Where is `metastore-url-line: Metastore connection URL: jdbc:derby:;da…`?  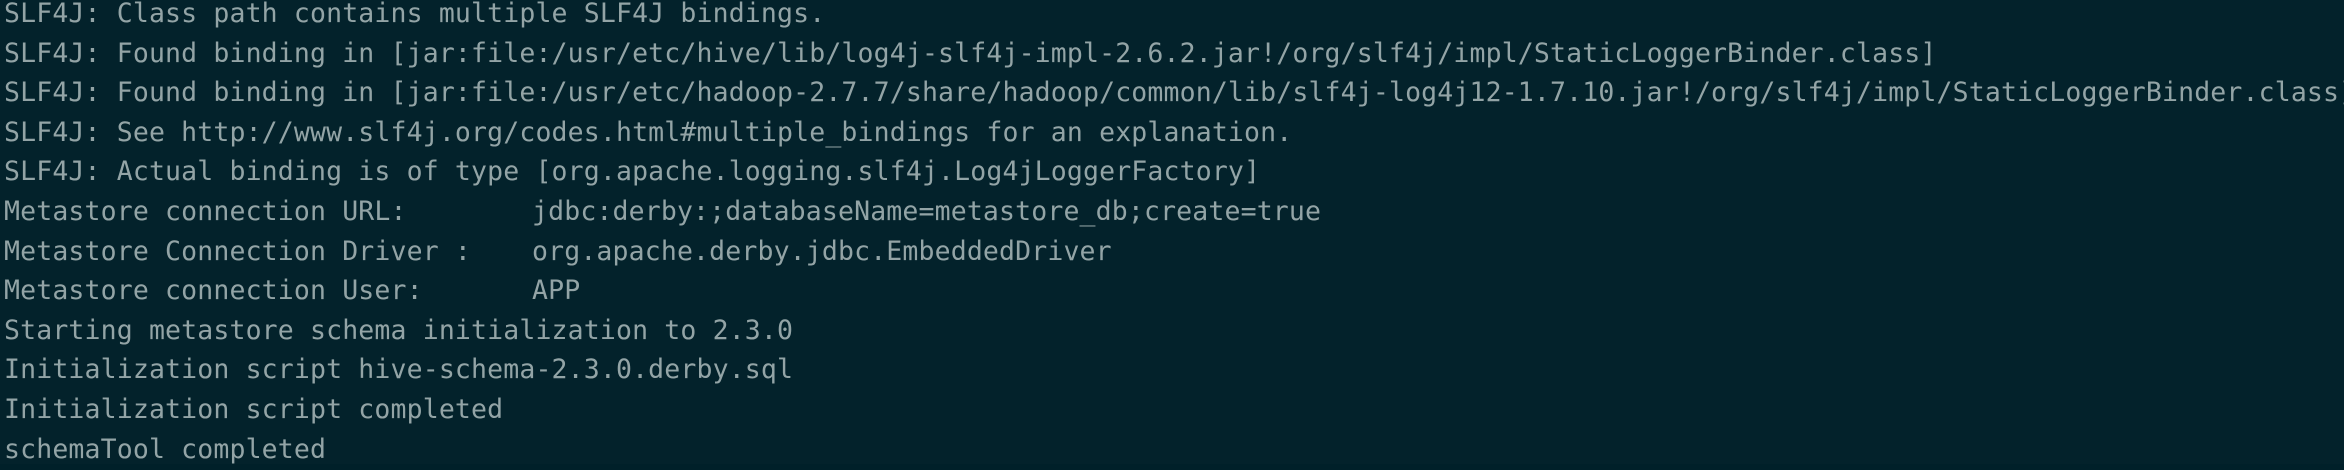 metastore-url-line: Metastore connection URL: jdbc:derby:;da… is located at coordinates (1174, 212).